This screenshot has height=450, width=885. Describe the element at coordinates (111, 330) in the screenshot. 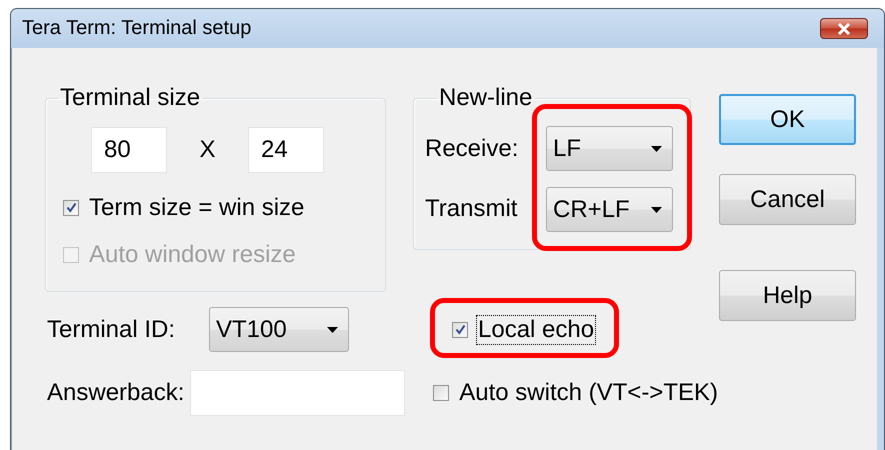

I see `field-label: Terminal ID:` at that location.